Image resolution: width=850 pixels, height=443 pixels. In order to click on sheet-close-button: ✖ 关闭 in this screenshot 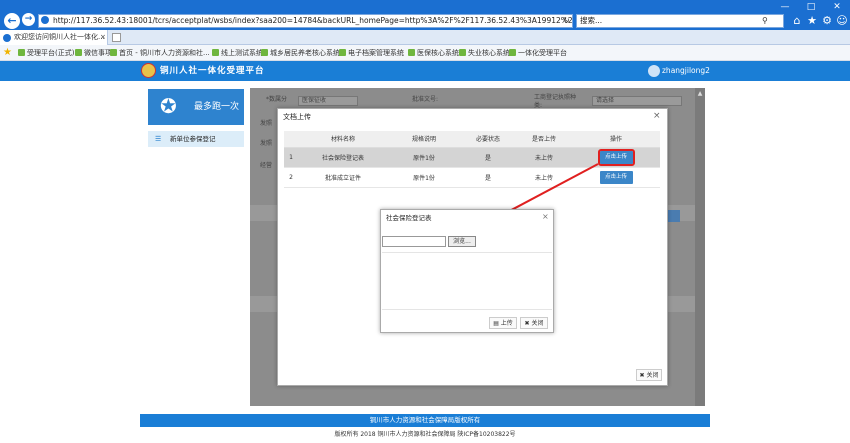, I will do `click(534, 323)`.